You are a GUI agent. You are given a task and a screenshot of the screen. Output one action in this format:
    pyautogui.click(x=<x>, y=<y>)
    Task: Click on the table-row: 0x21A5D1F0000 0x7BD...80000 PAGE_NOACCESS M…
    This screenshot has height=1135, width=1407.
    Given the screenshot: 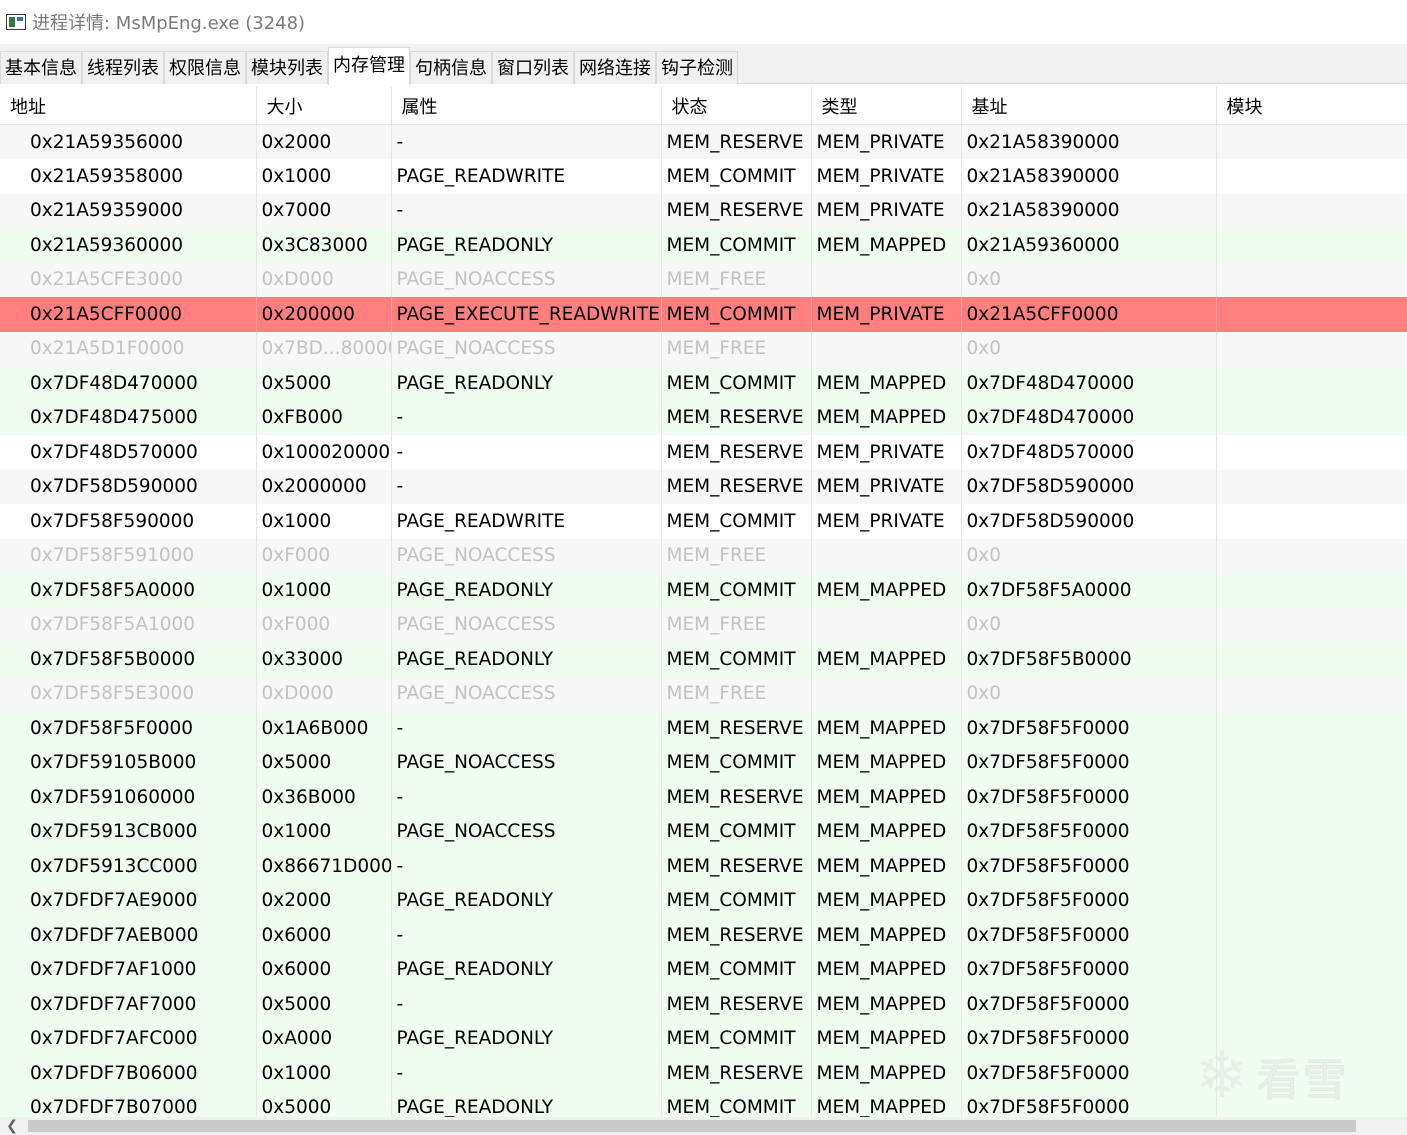 What is the action you would take?
    pyautogui.click(x=703, y=348)
    